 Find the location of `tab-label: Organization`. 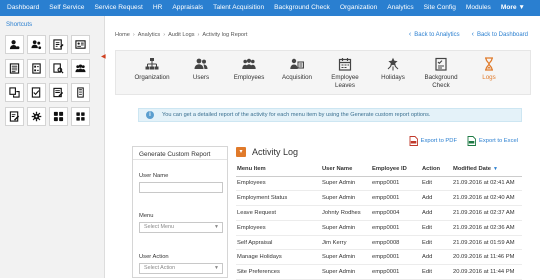

tab-label: Organization is located at coordinates (152, 77).